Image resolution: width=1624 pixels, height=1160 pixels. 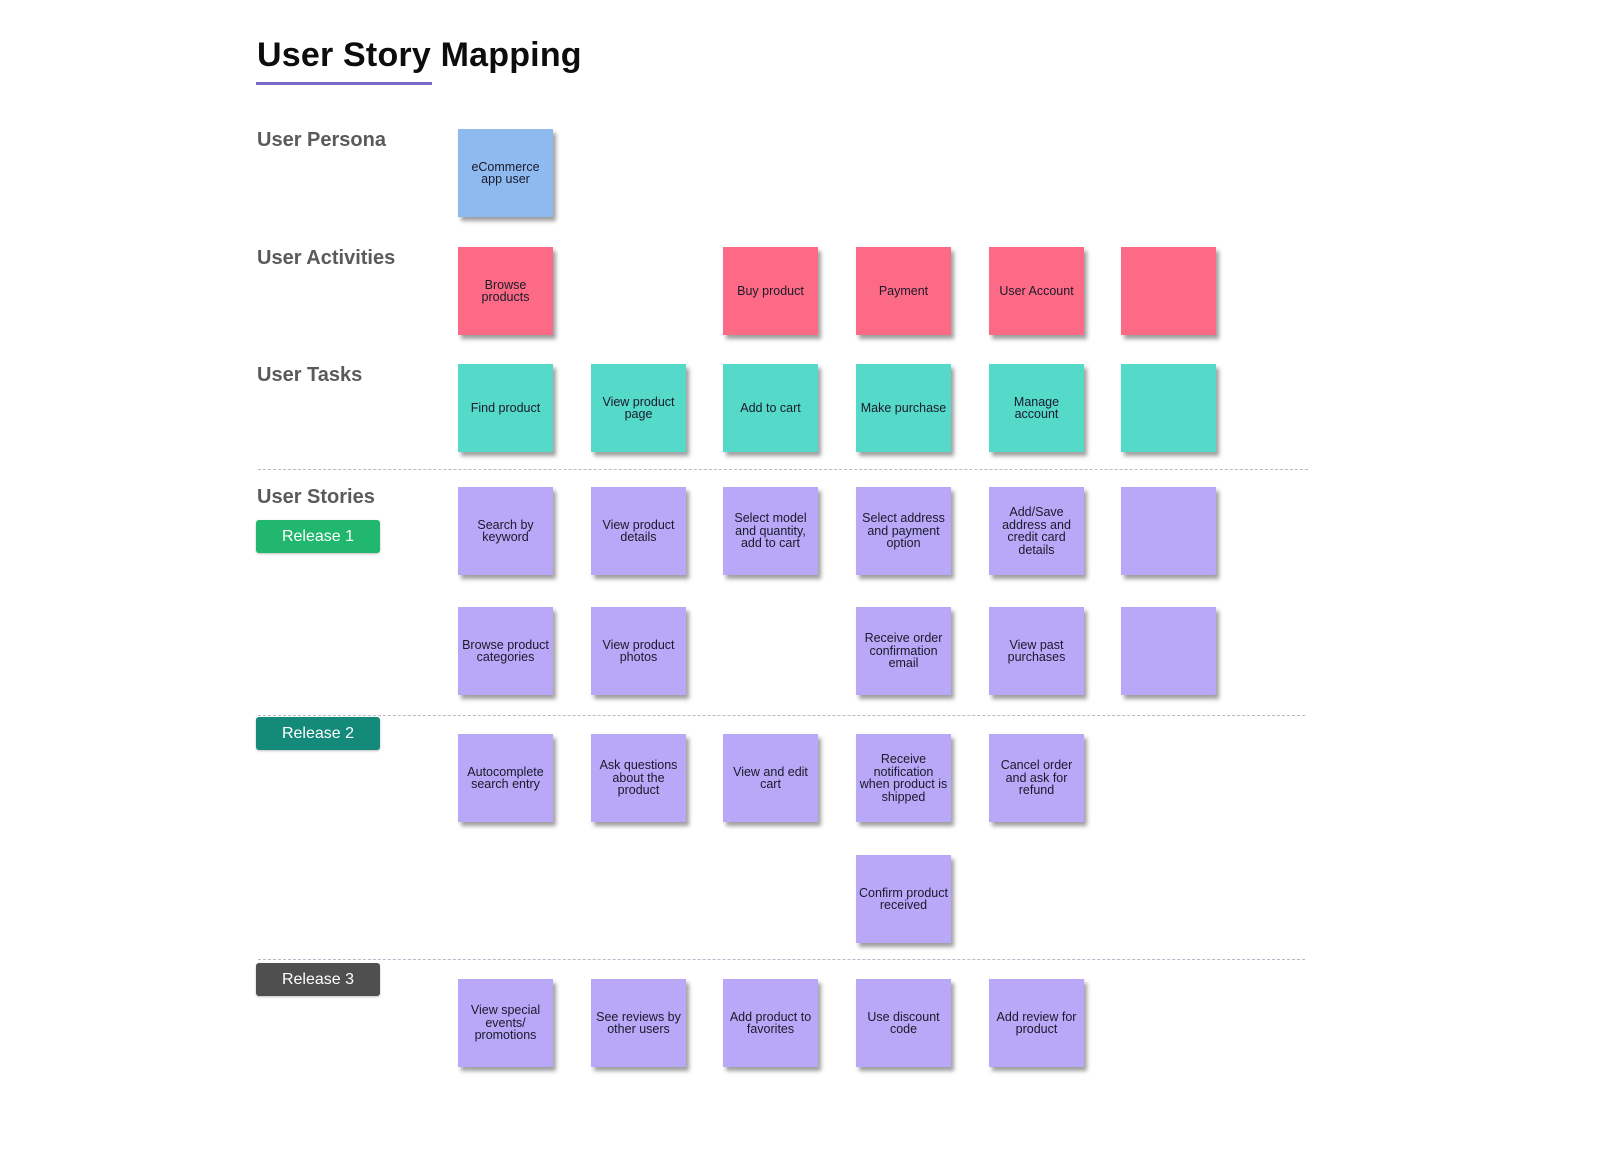 I want to click on story-sticky-text: Confirm product received, so click(x=903, y=898).